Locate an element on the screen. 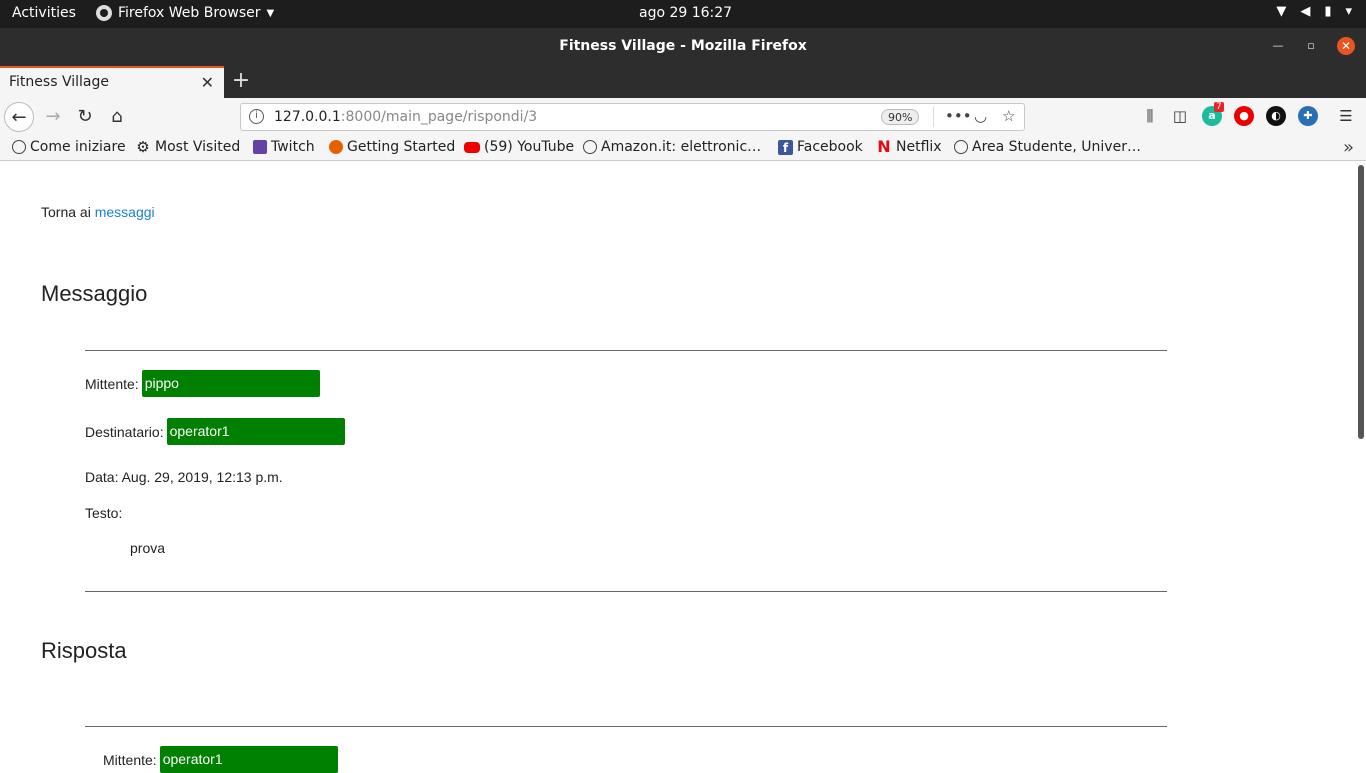 The width and height of the screenshot is (1366, 773). new-tab-button: + is located at coordinates (241, 80).